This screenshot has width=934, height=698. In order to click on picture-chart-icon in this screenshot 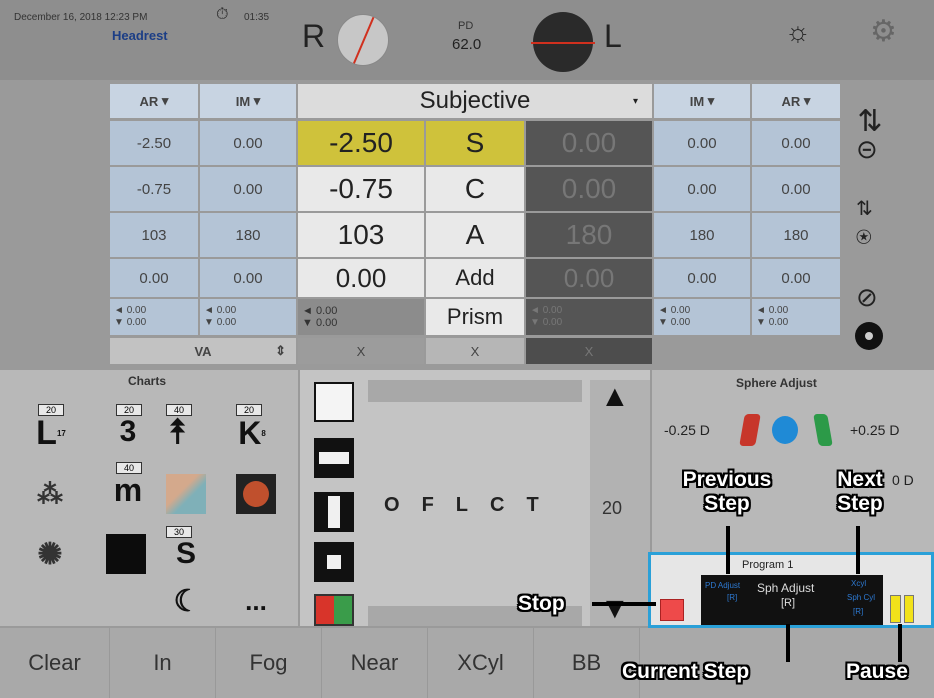, I will do `click(186, 494)`.